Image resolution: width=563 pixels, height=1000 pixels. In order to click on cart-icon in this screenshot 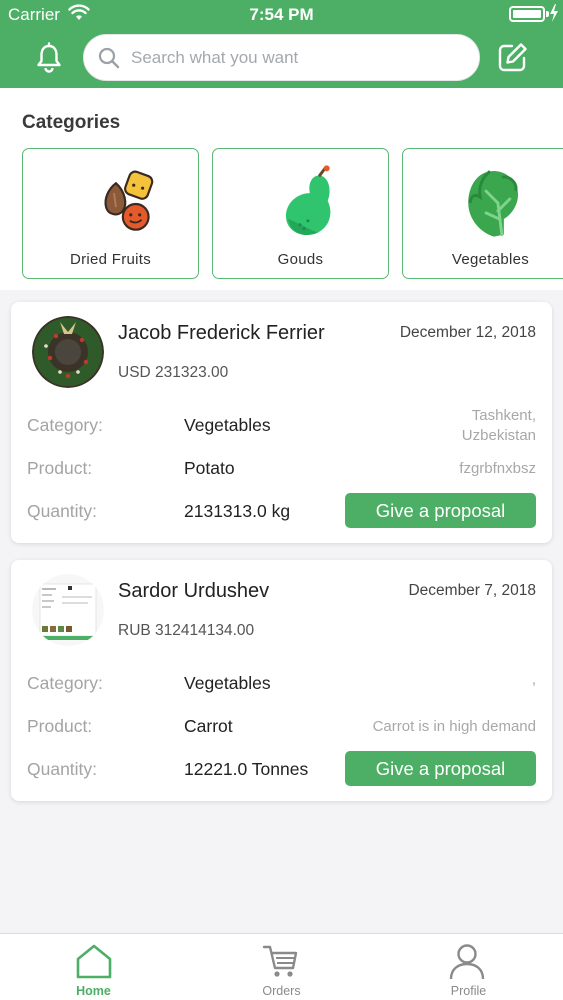, I will do `click(280, 961)`.